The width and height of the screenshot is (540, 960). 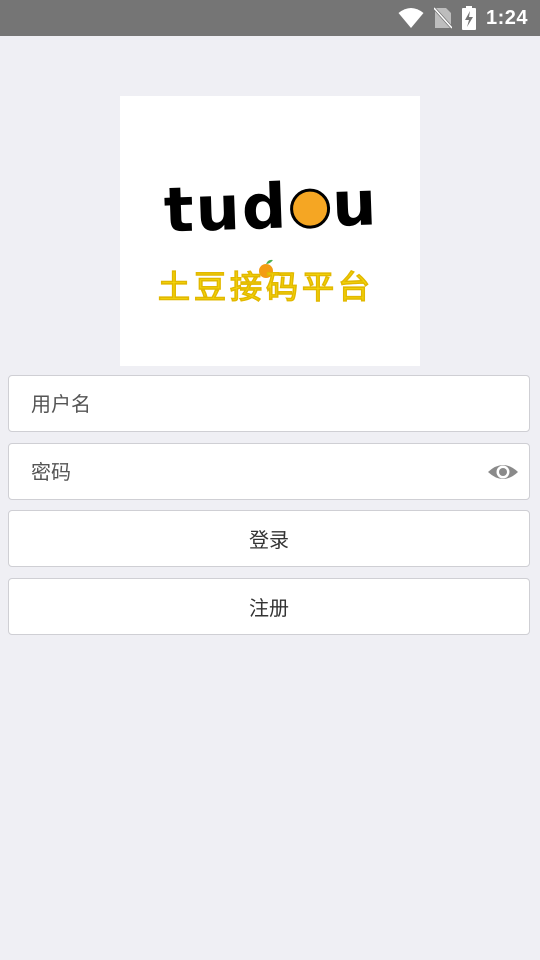 I want to click on password-field, so click(x=269, y=471).